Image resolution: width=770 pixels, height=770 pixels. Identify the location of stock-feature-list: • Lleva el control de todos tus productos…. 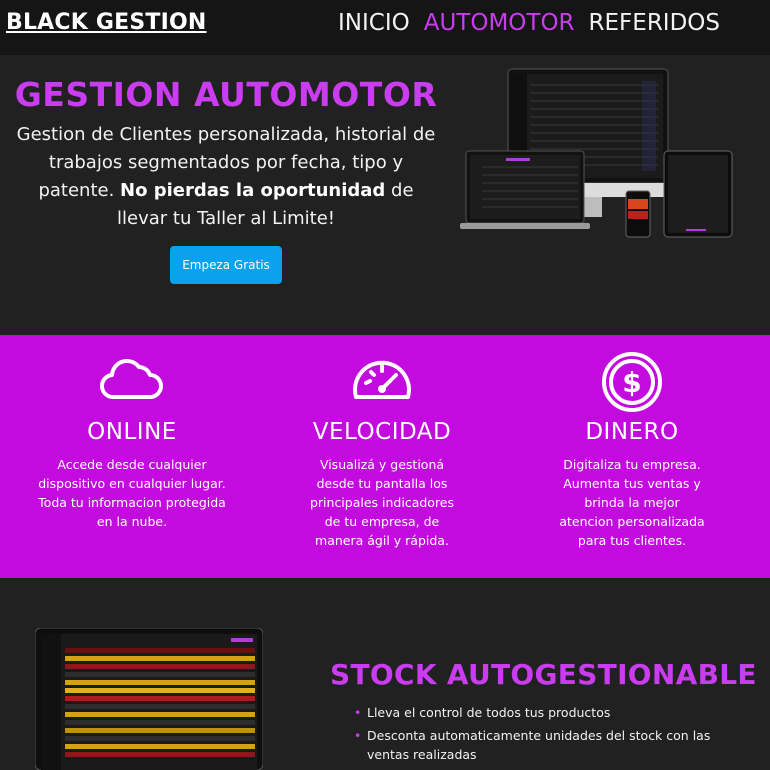
(539, 735).